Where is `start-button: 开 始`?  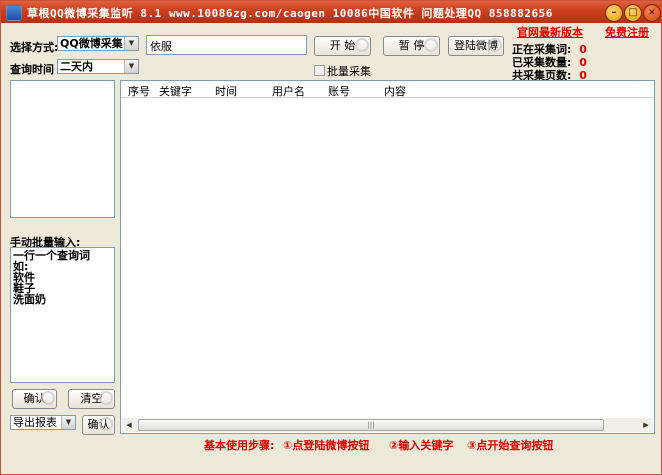
start-button: 开 始 is located at coordinates (342, 46).